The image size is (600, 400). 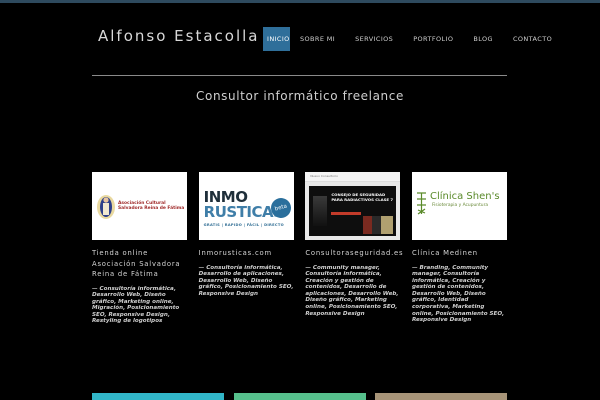 I want to click on thumbnail-clinic-name: Clínica Shen's, so click(x=464, y=196).